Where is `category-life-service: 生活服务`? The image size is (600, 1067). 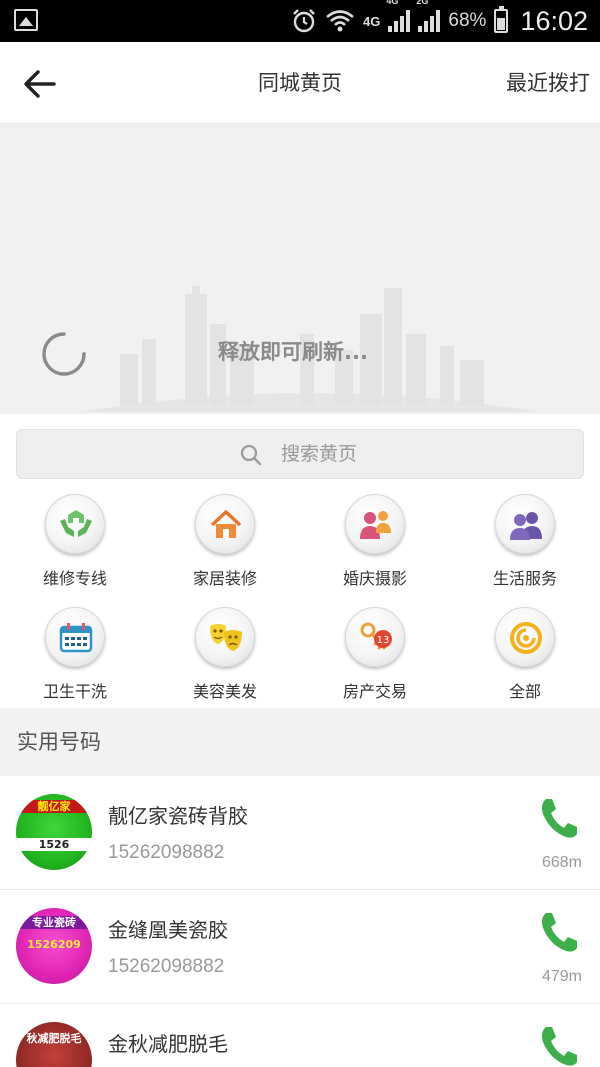 category-life-service: 生活服务 is located at coordinates (525, 547).